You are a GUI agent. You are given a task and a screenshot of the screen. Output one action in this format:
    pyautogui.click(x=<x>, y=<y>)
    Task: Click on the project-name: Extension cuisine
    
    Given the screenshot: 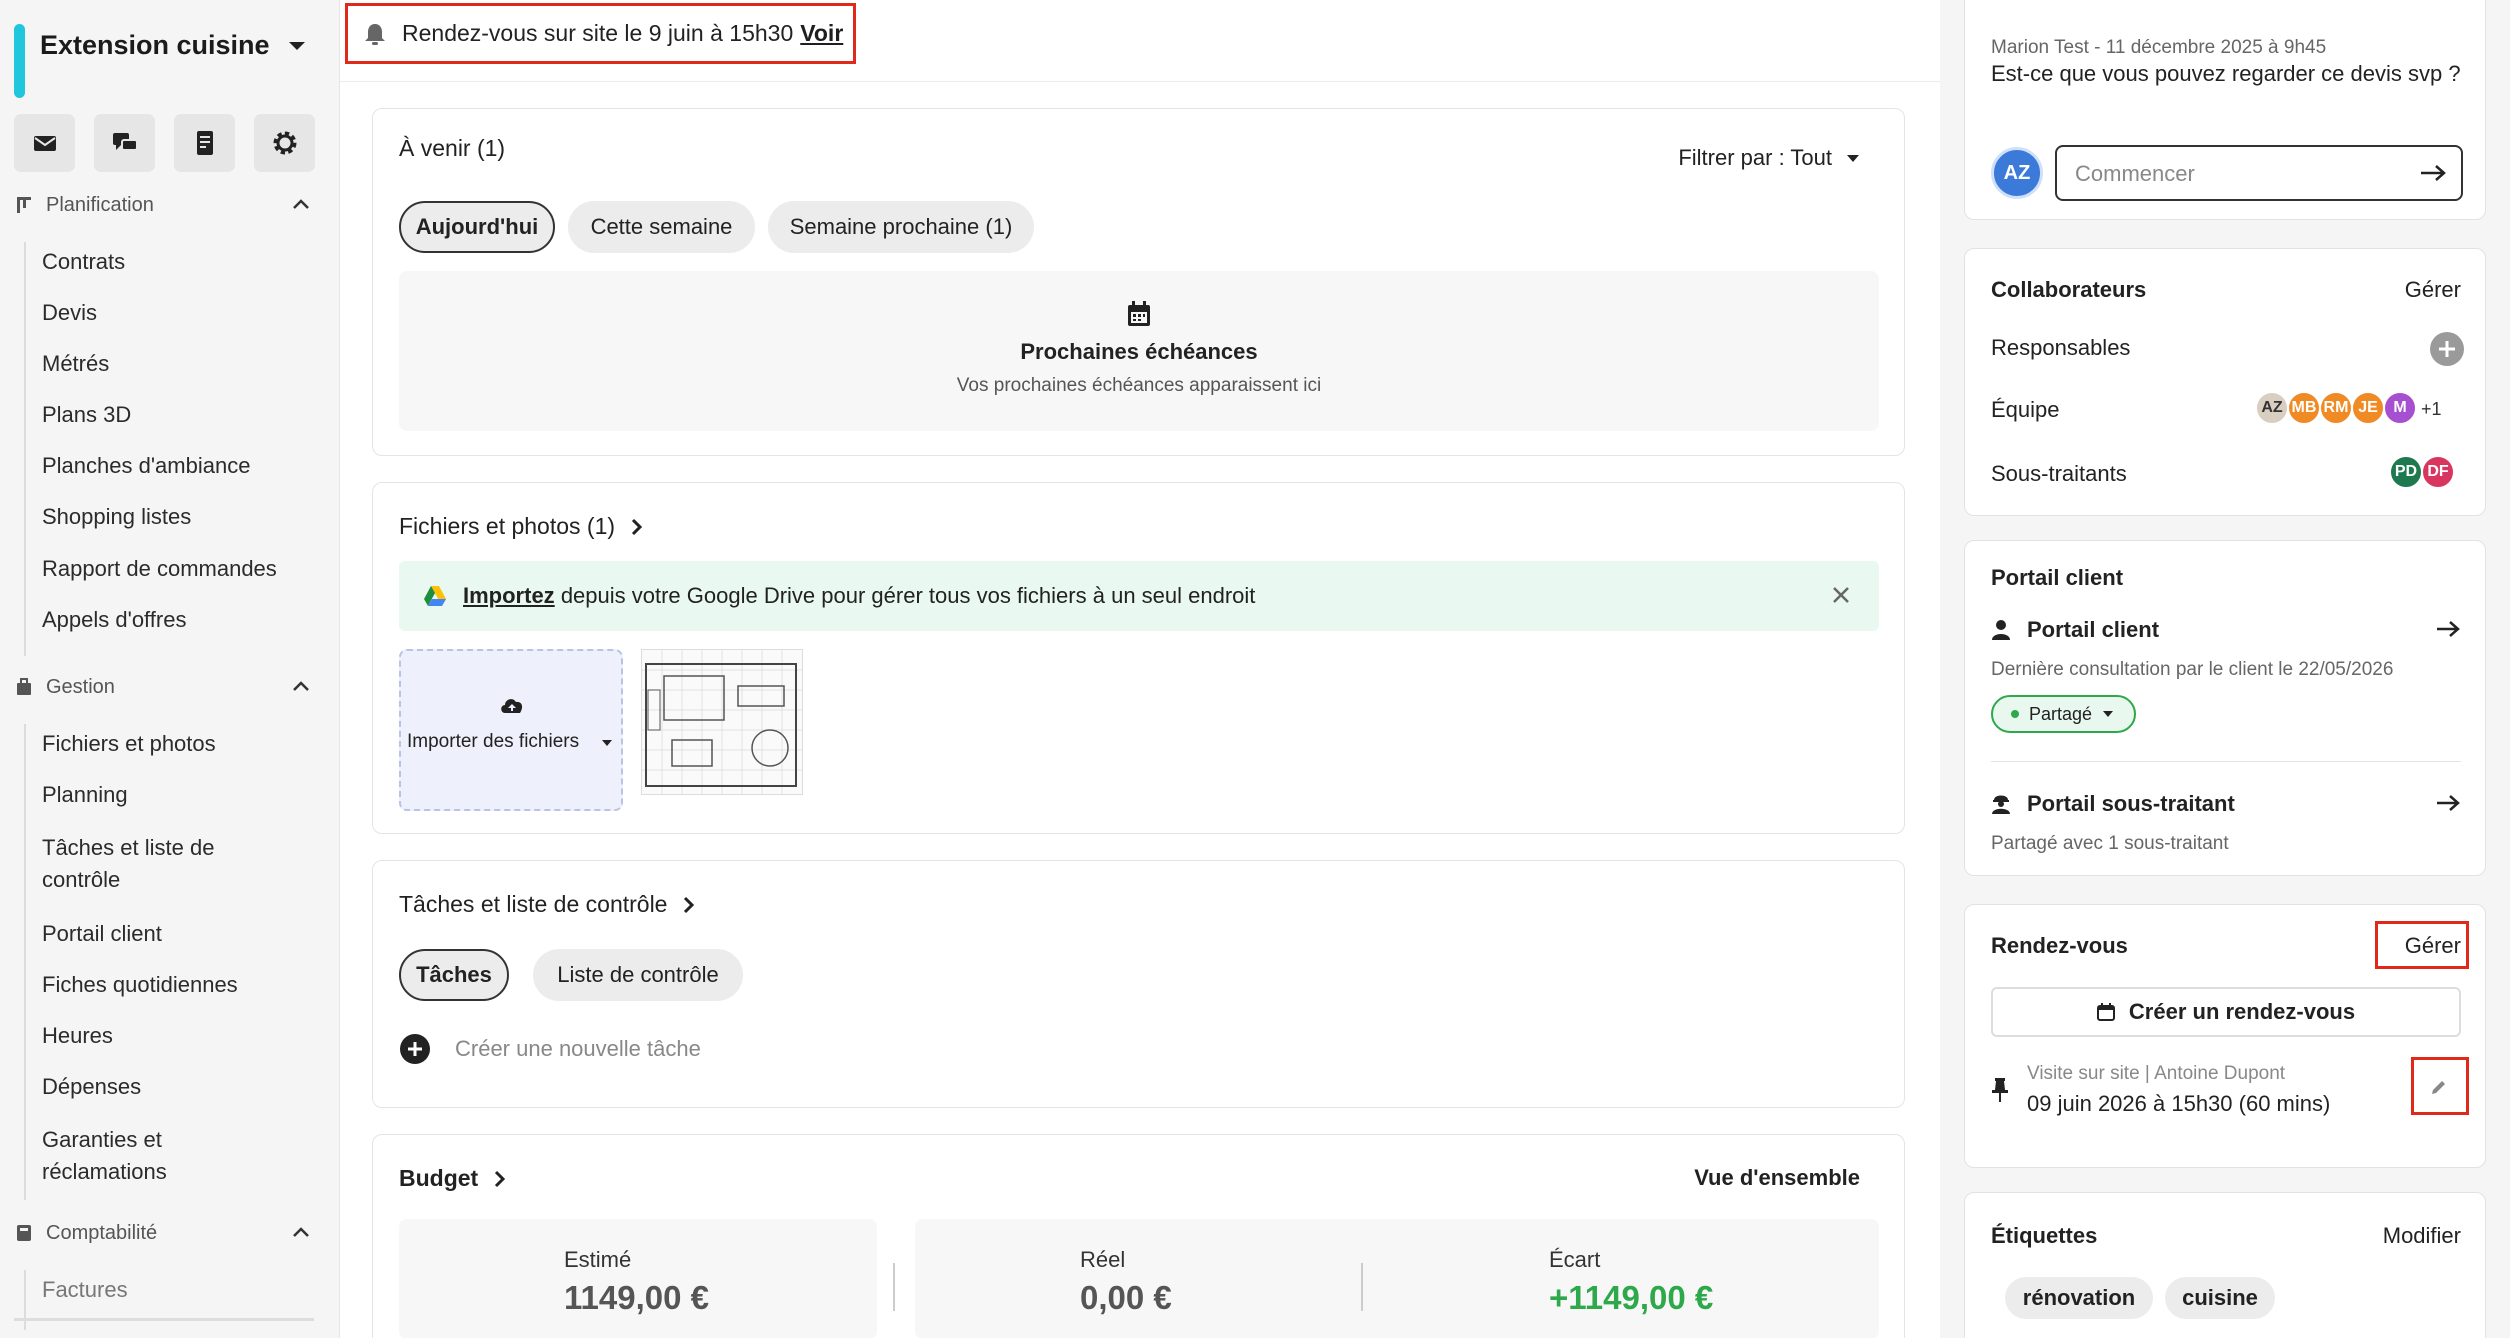 What is the action you would take?
    pyautogui.click(x=155, y=45)
    